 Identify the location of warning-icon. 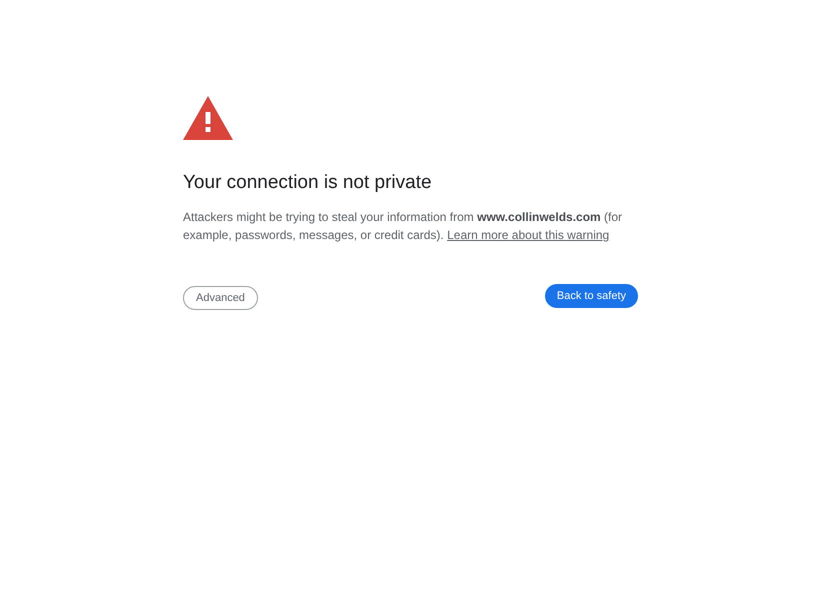
(208, 118).